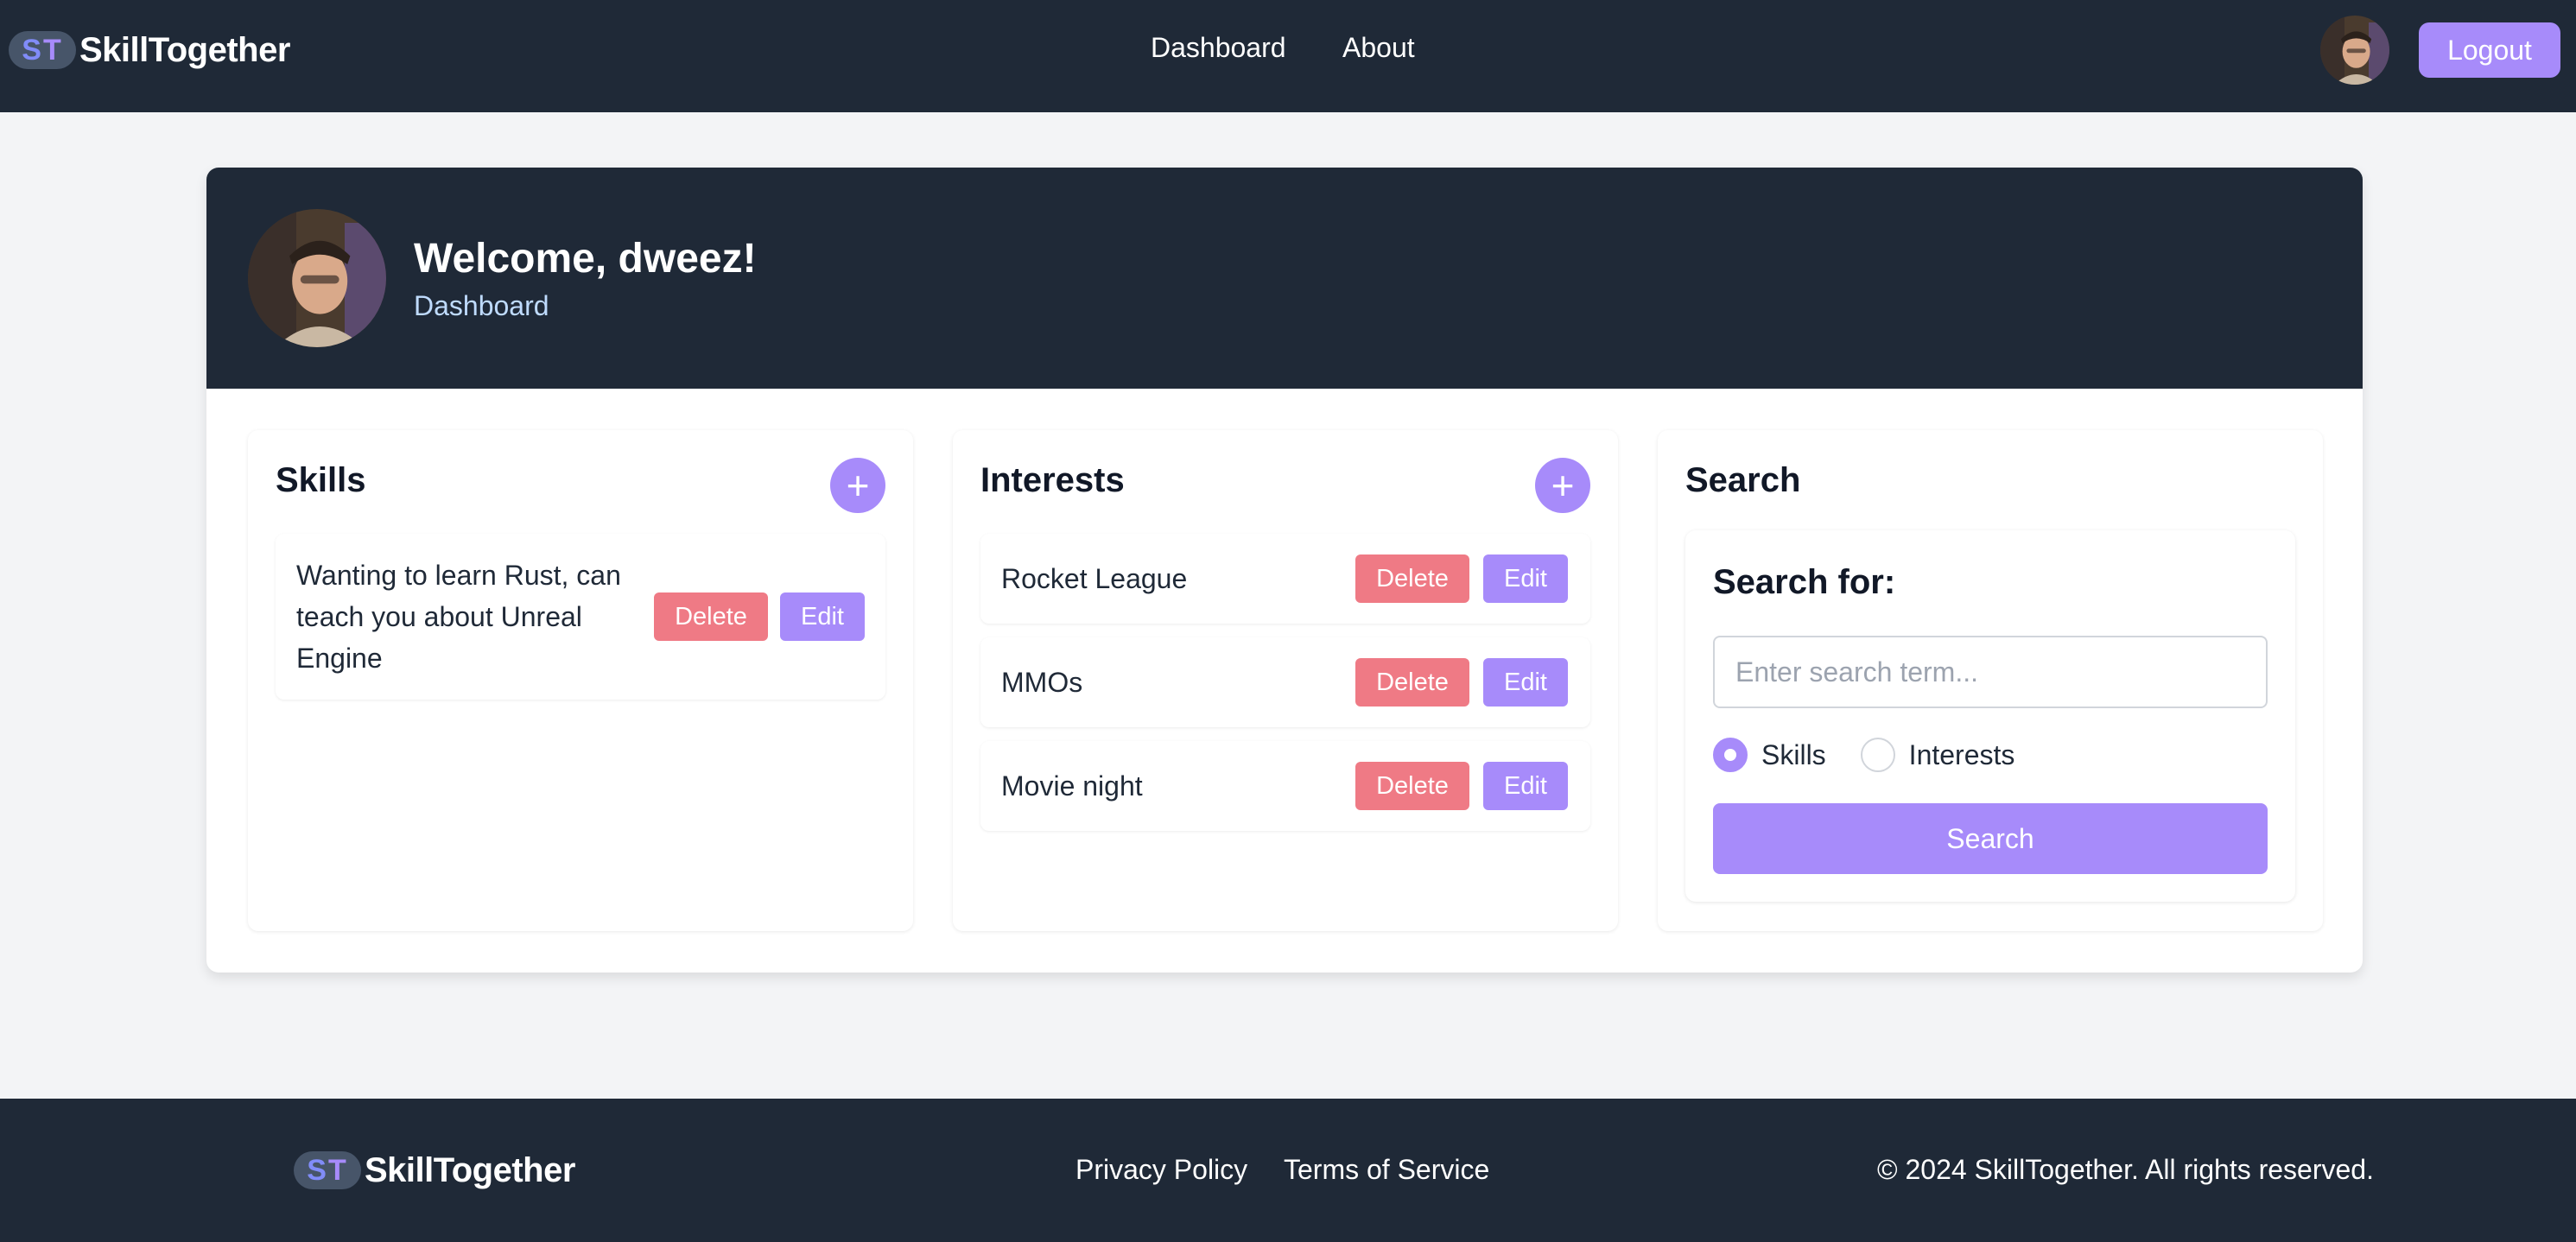  I want to click on footer-brand: ST SkillTogether, so click(434, 1170).